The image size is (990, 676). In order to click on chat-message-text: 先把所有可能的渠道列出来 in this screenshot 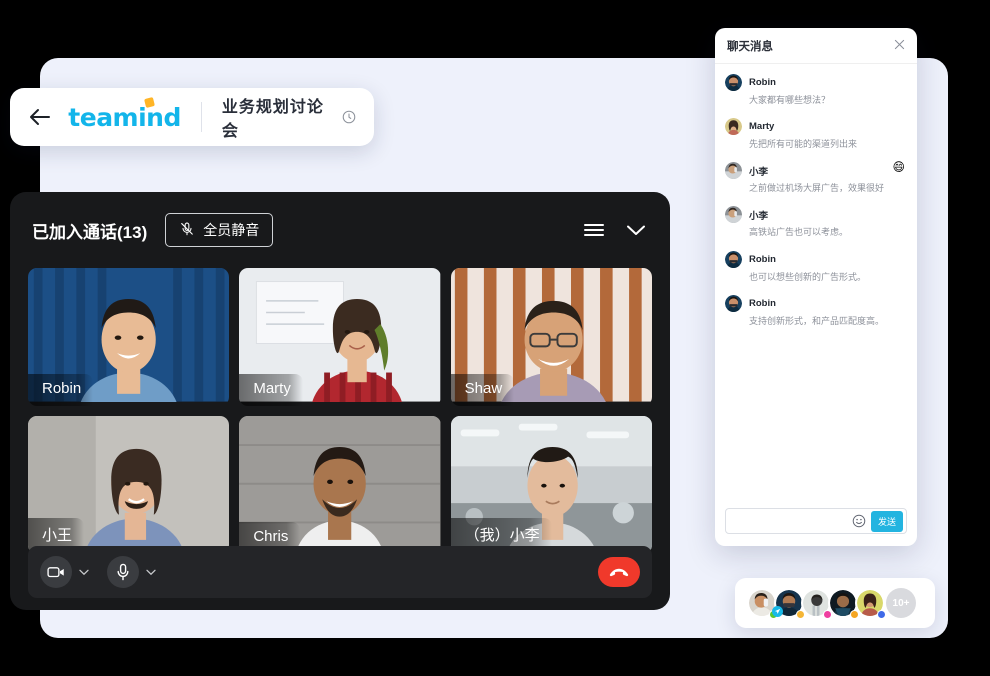, I will do `click(803, 144)`.